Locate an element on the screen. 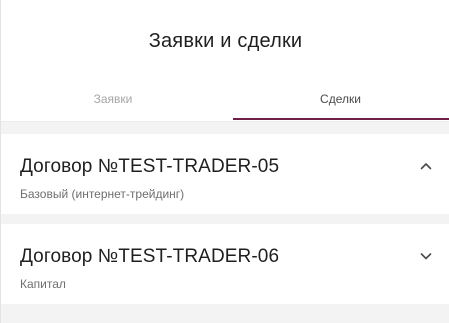 Image resolution: width=449 pixels, height=323 pixels. contract-subtitle: Капитал is located at coordinates (43, 284).